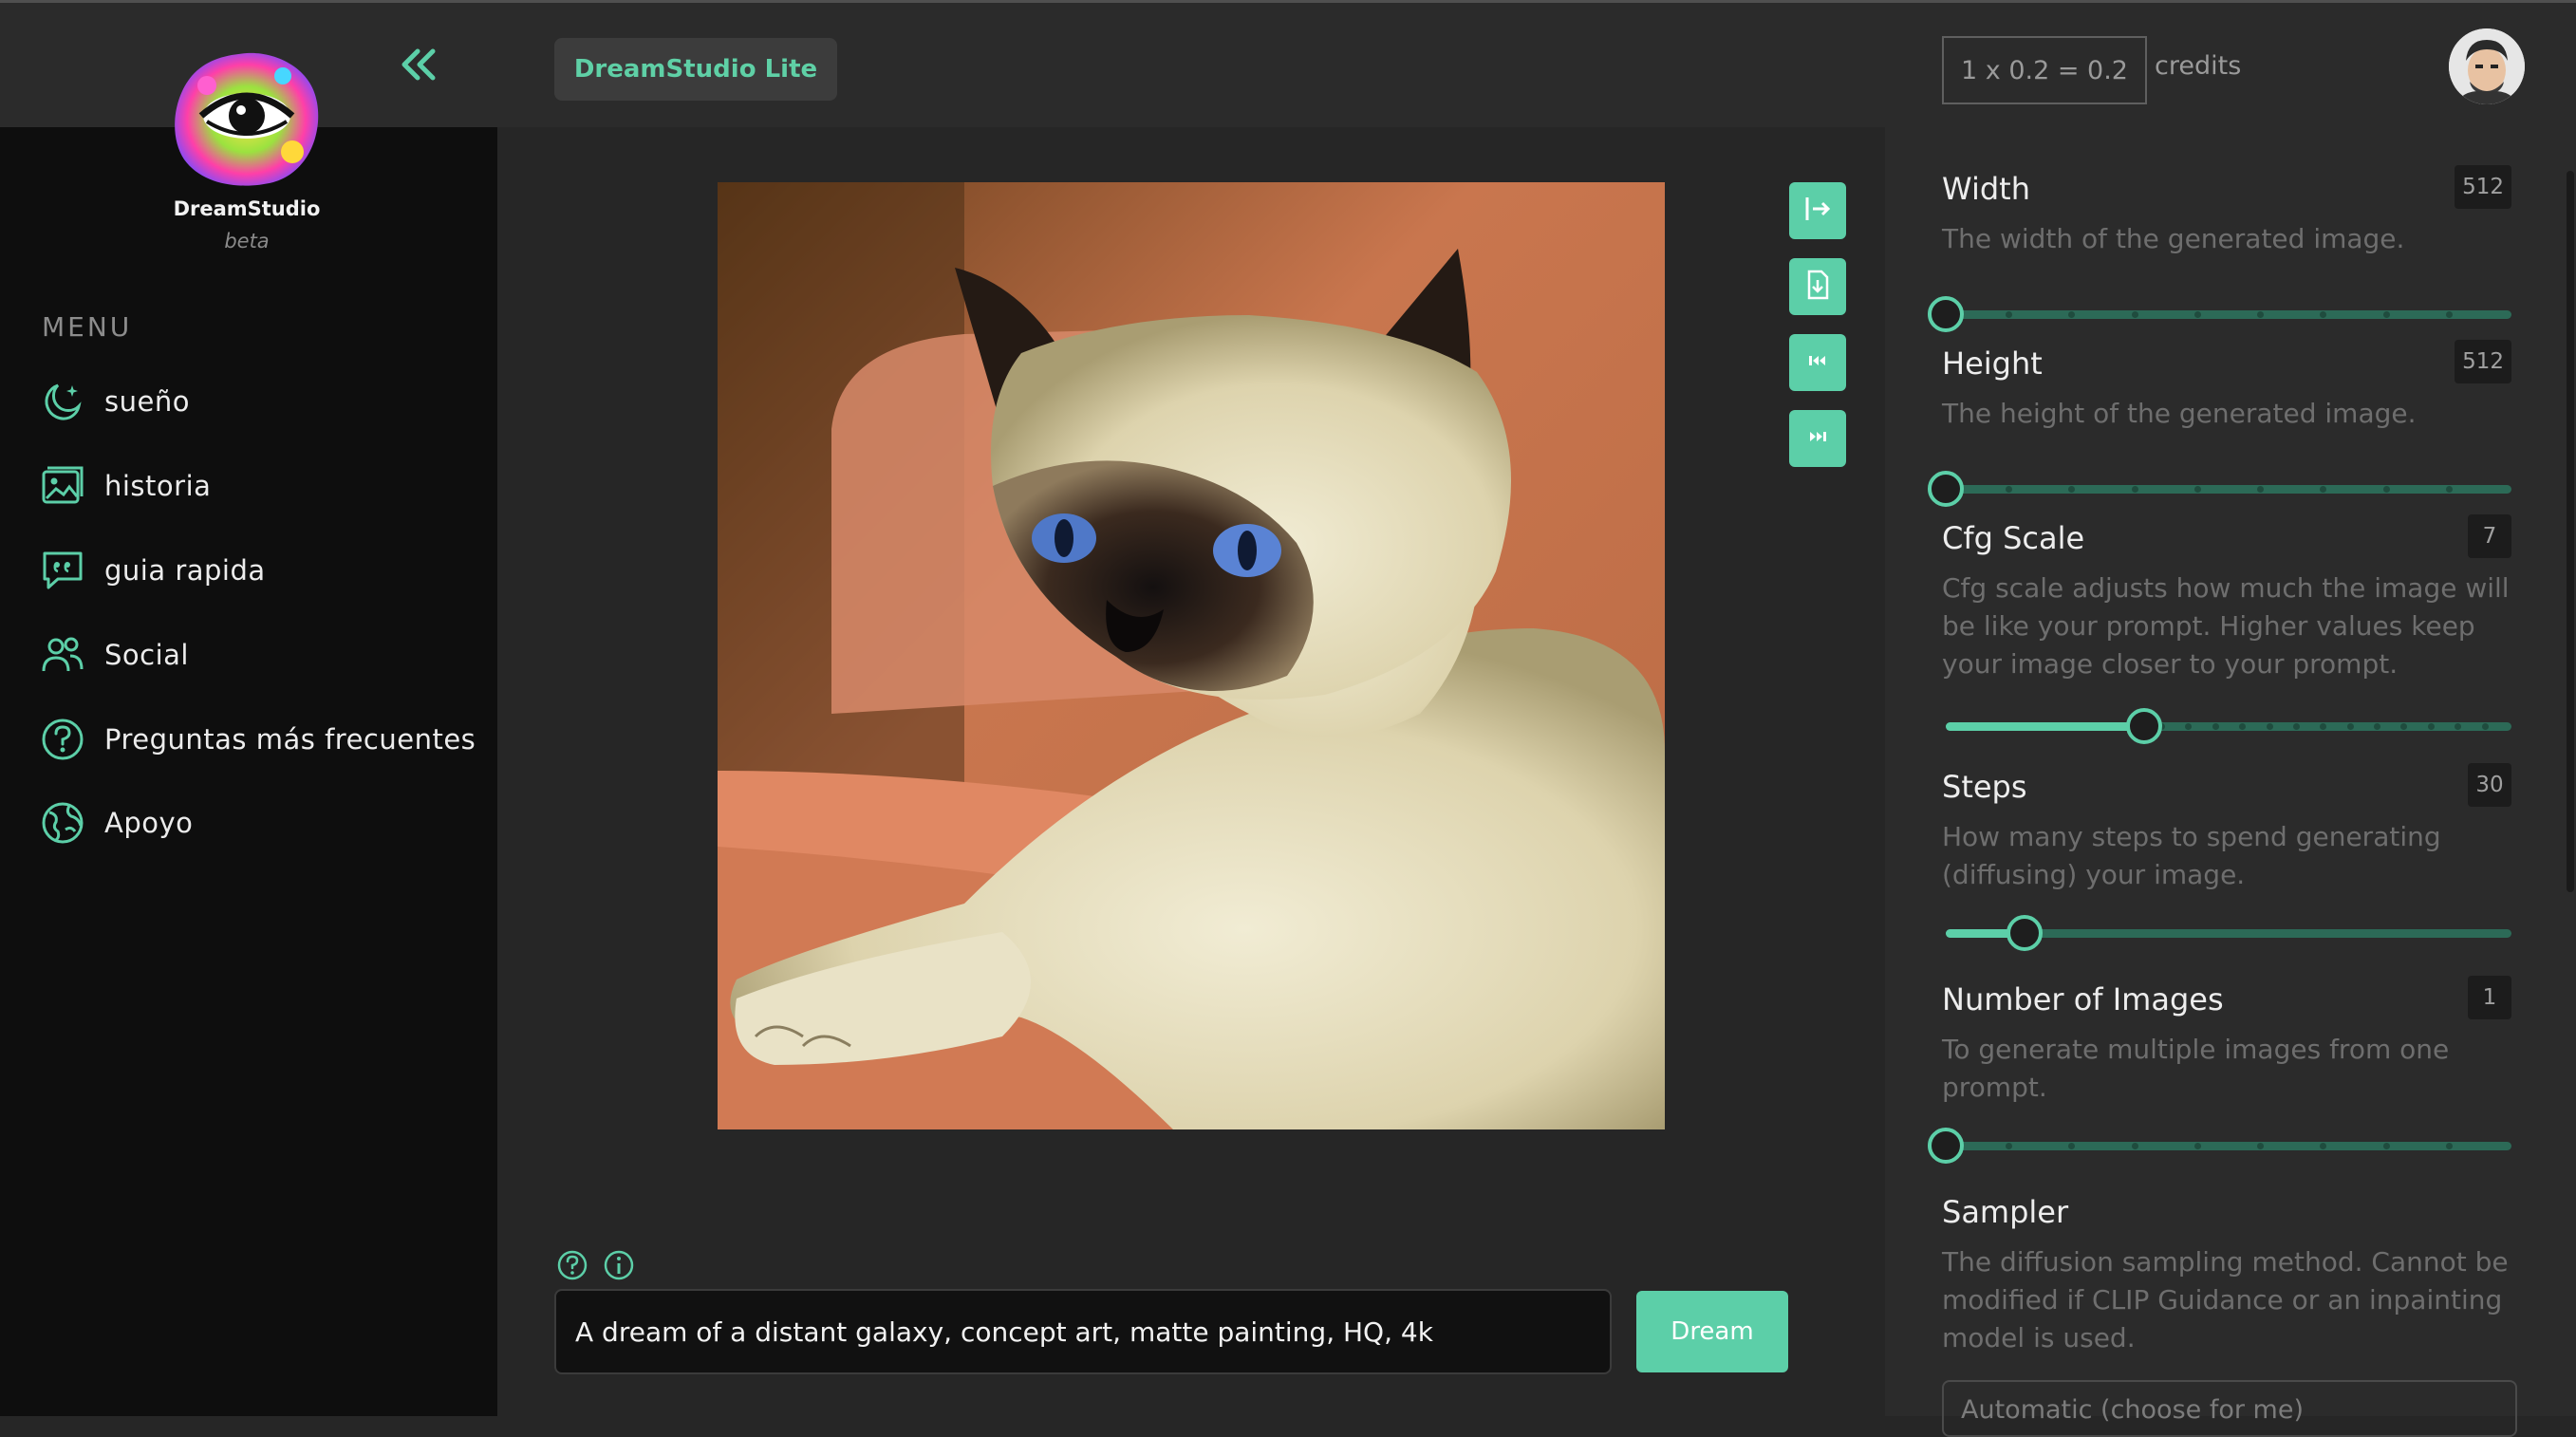 The image size is (2576, 1437). I want to click on send-to-init-button, so click(1818, 210).